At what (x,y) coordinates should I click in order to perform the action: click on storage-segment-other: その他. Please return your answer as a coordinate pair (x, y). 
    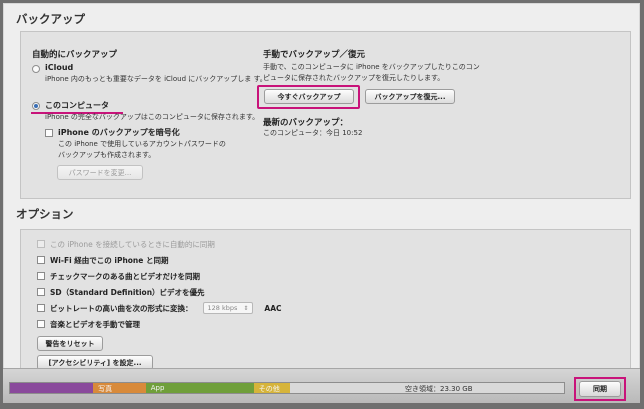
    Looking at the image, I should click on (271, 388).